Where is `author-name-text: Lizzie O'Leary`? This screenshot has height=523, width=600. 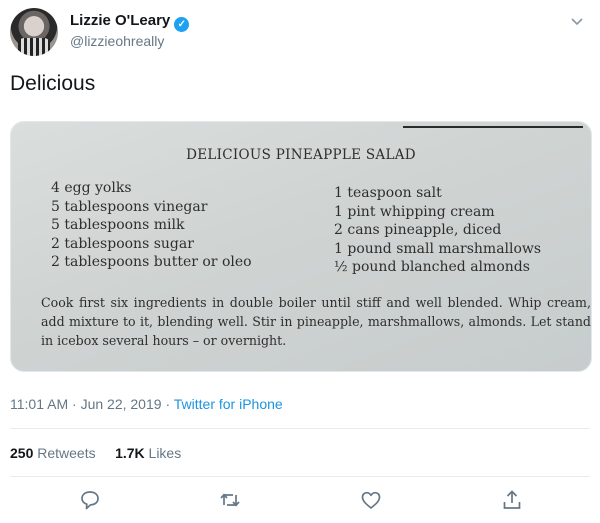
author-name-text: Lizzie O'Leary is located at coordinates (120, 20).